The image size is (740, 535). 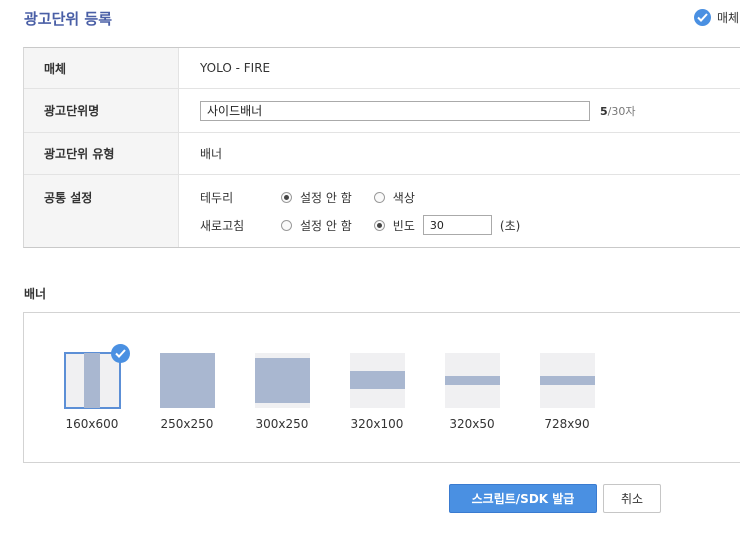 What do you see at coordinates (101, 211) in the screenshot?
I see `common-settings-label: 공통 설정` at bounding box center [101, 211].